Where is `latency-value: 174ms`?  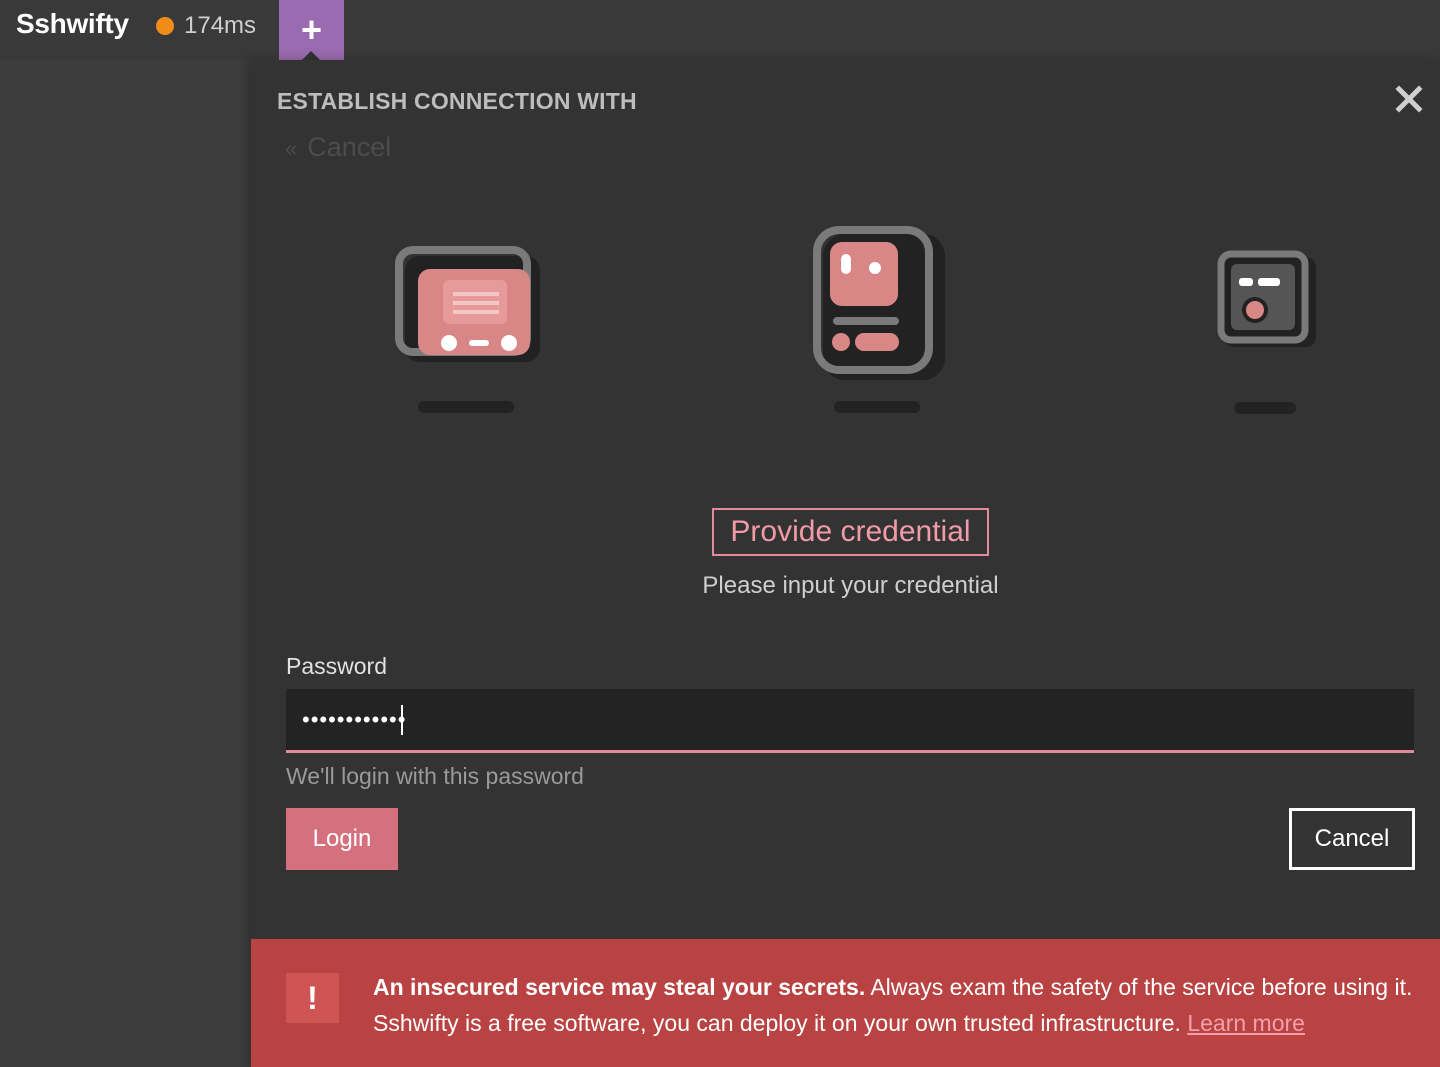
latency-value: 174ms is located at coordinates (220, 25).